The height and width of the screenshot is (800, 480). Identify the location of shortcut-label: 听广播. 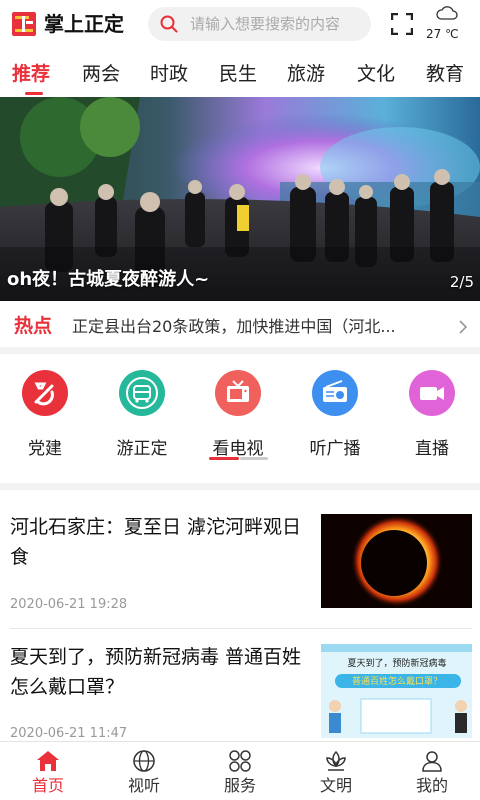
(335, 449).